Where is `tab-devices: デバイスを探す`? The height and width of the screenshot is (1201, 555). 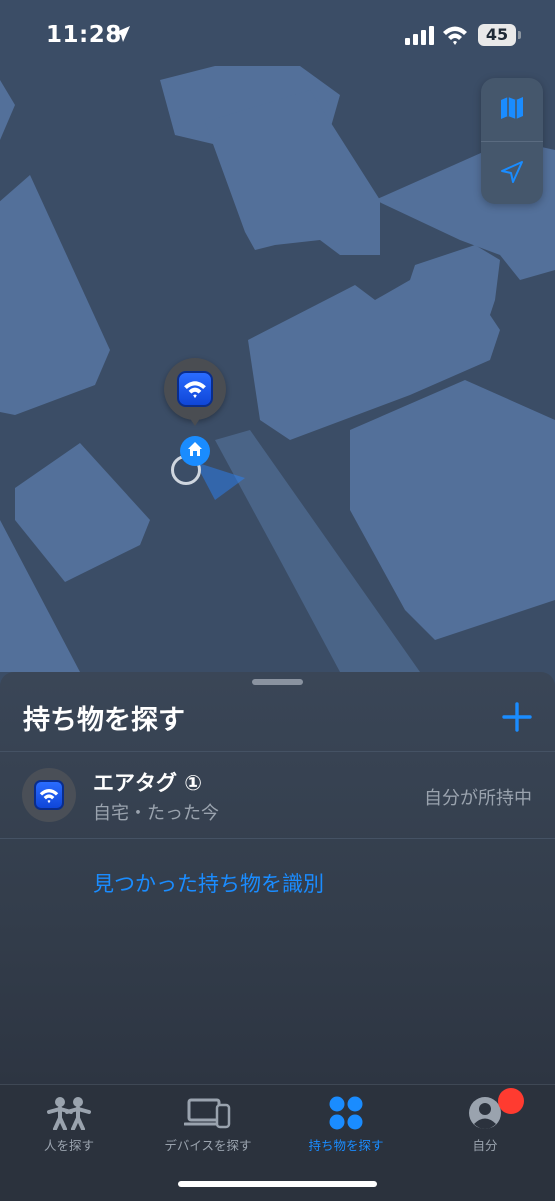
tab-devices: デバイスを探す is located at coordinates (208, 1125).